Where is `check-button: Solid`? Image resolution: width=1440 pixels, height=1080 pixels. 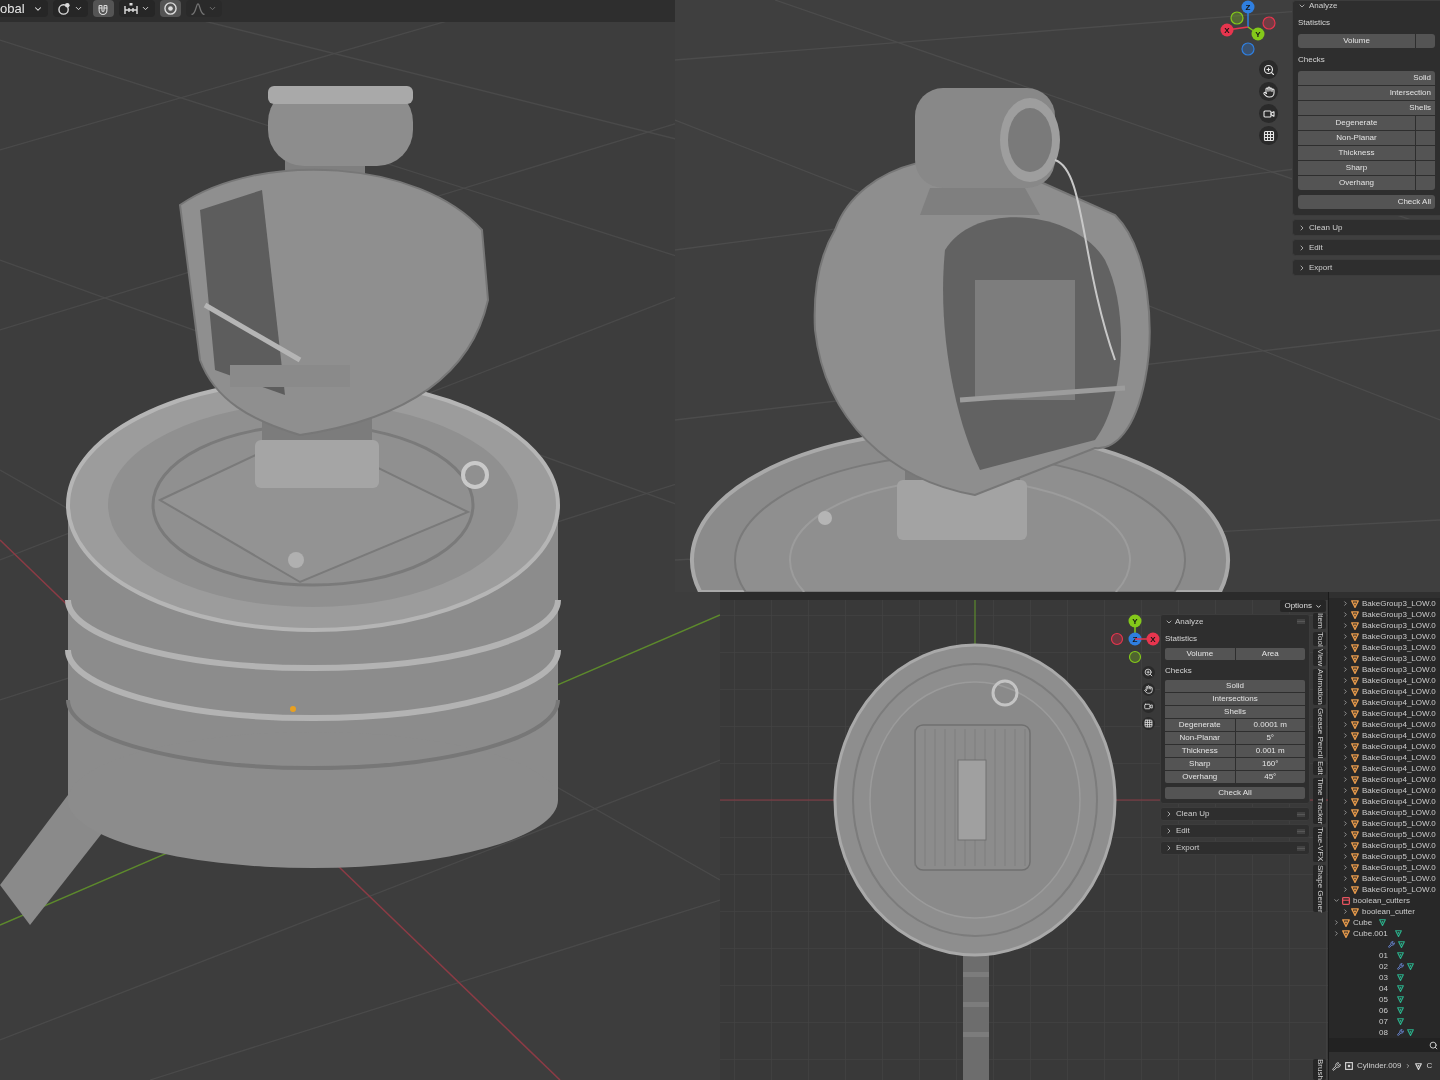 check-button: Solid is located at coordinates (1366, 78).